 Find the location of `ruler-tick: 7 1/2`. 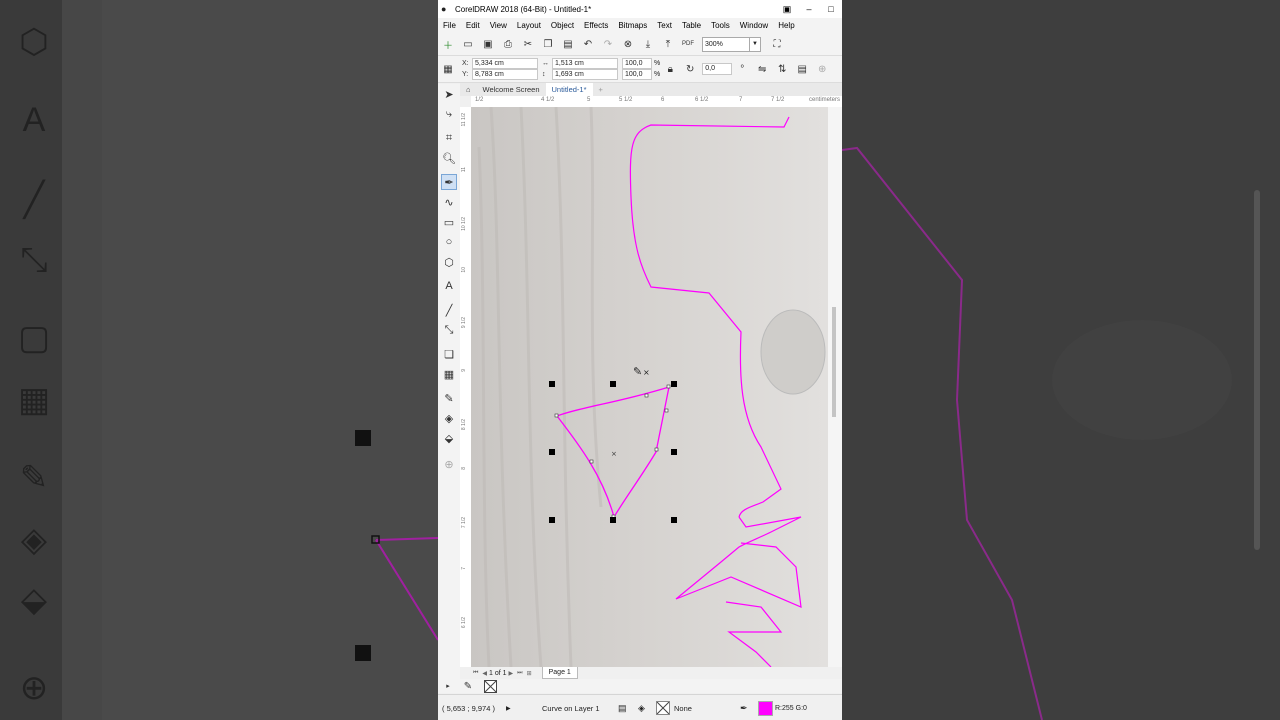

ruler-tick: 7 1/2 is located at coordinates (464, 523).